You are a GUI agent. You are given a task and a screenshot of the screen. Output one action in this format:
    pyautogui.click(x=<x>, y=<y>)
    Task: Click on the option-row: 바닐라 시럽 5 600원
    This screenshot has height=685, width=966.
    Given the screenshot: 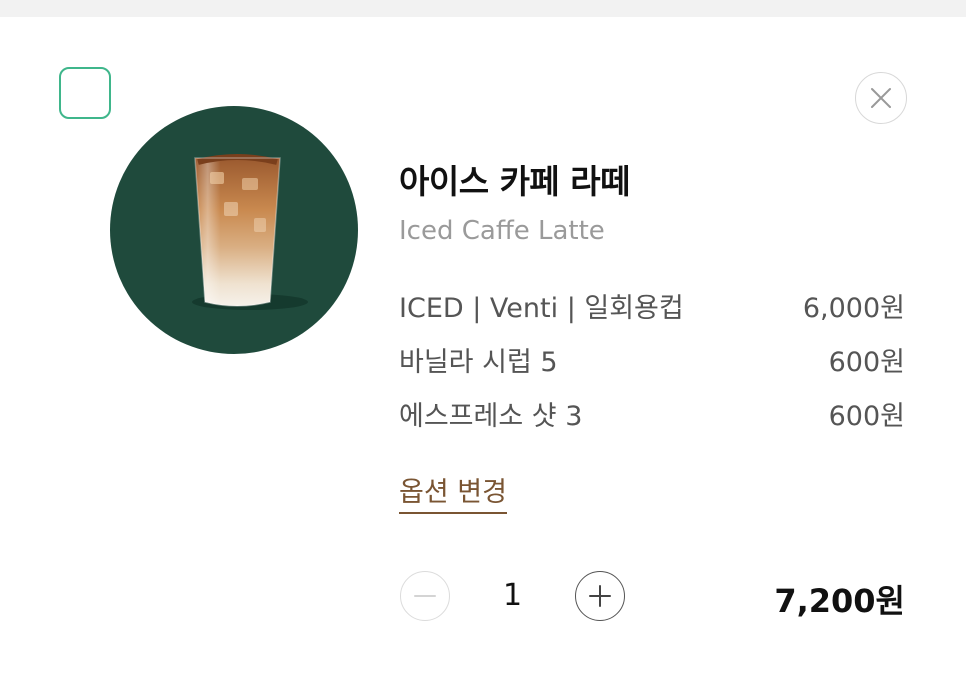 What is the action you would take?
    pyautogui.click(x=652, y=359)
    